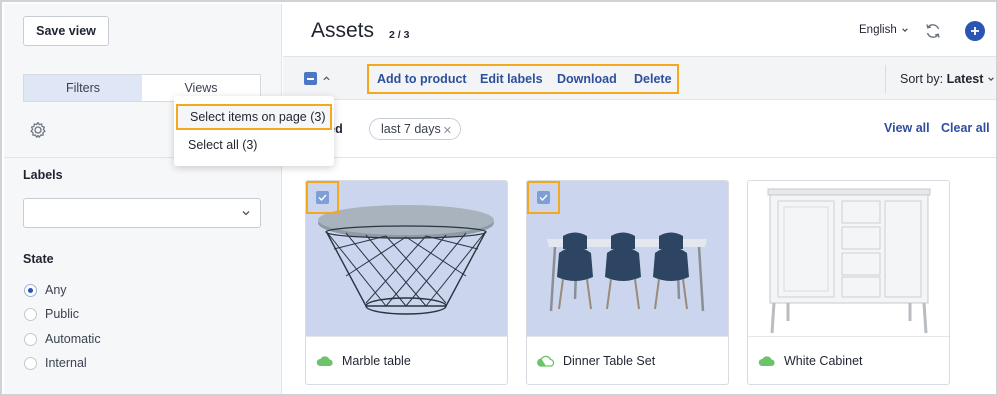 Image resolution: width=998 pixels, height=396 pixels. What do you see at coordinates (66, 363) in the screenshot?
I see `state-option-label: Internal` at bounding box center [66, 363].